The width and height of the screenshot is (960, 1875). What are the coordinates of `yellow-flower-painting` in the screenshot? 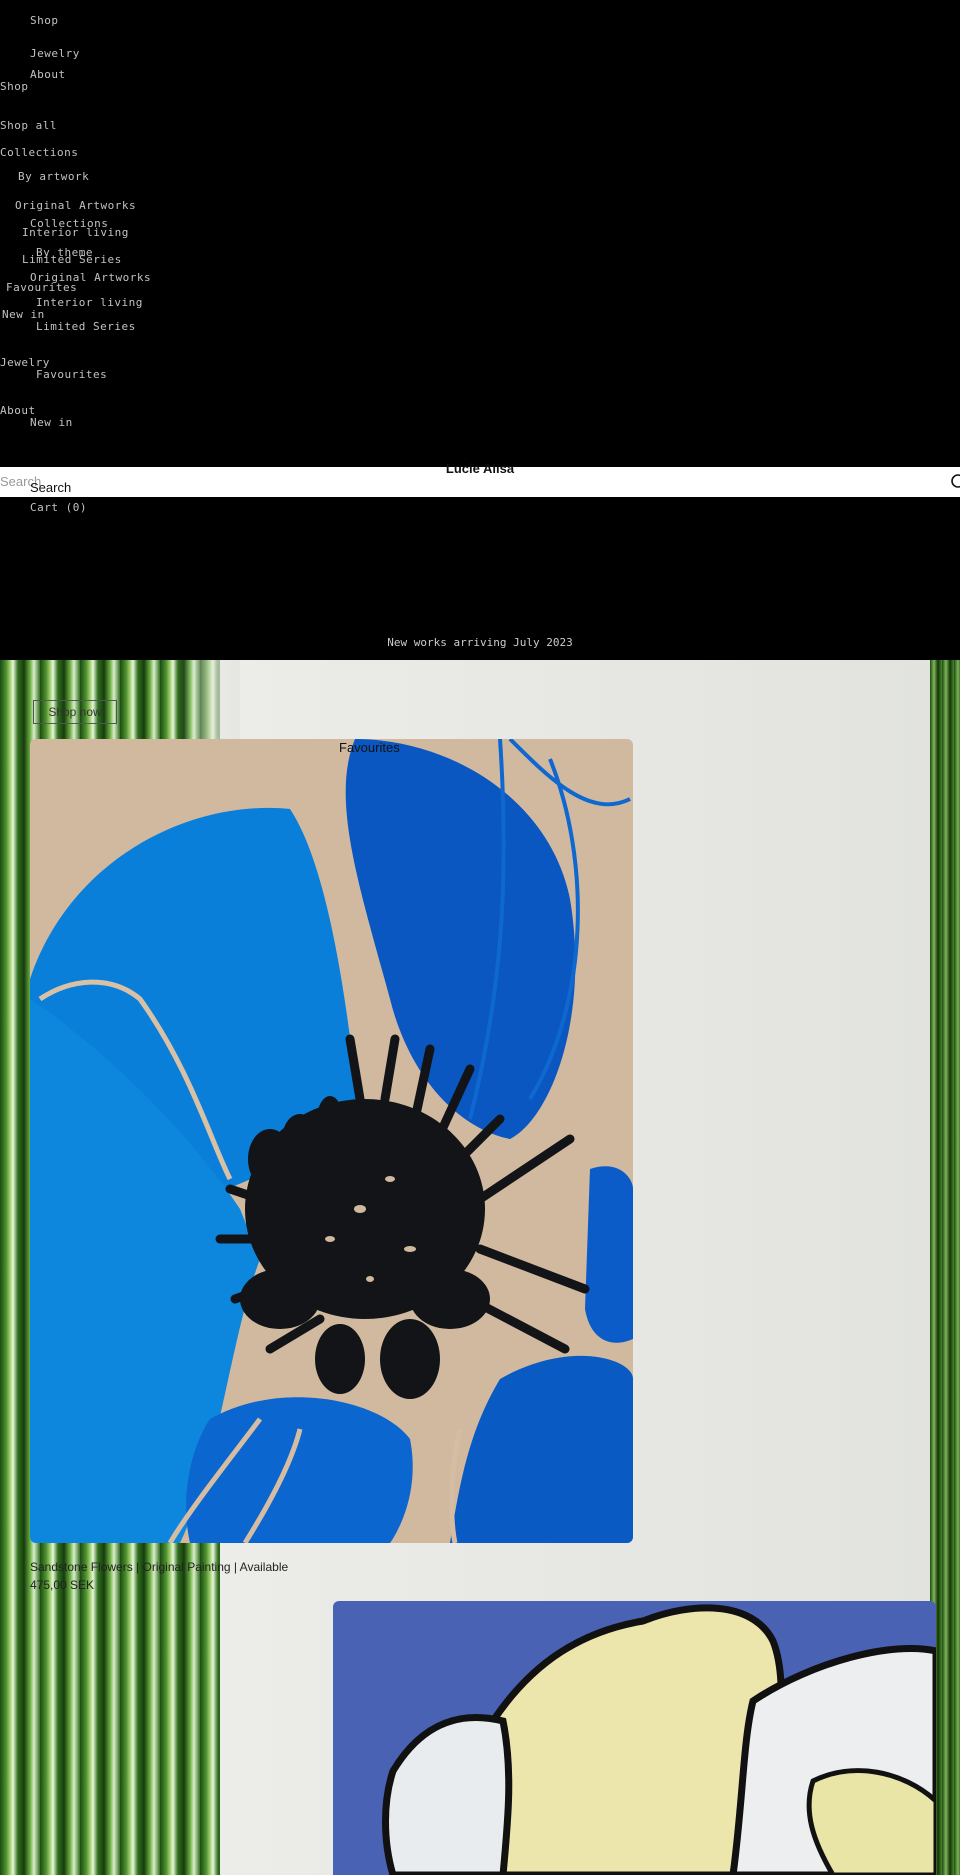 It's located at (634, 1738).